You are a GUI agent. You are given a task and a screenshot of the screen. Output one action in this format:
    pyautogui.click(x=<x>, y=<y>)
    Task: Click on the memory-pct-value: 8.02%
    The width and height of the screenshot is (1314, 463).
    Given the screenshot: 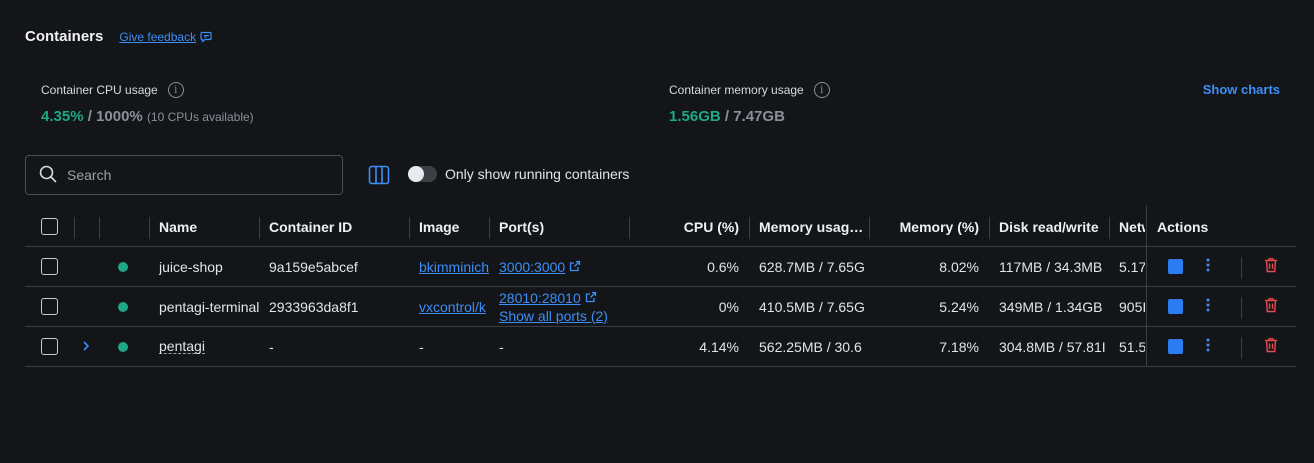 What is the action you would take?
    pyautogui.click(x=959, y=266)
    